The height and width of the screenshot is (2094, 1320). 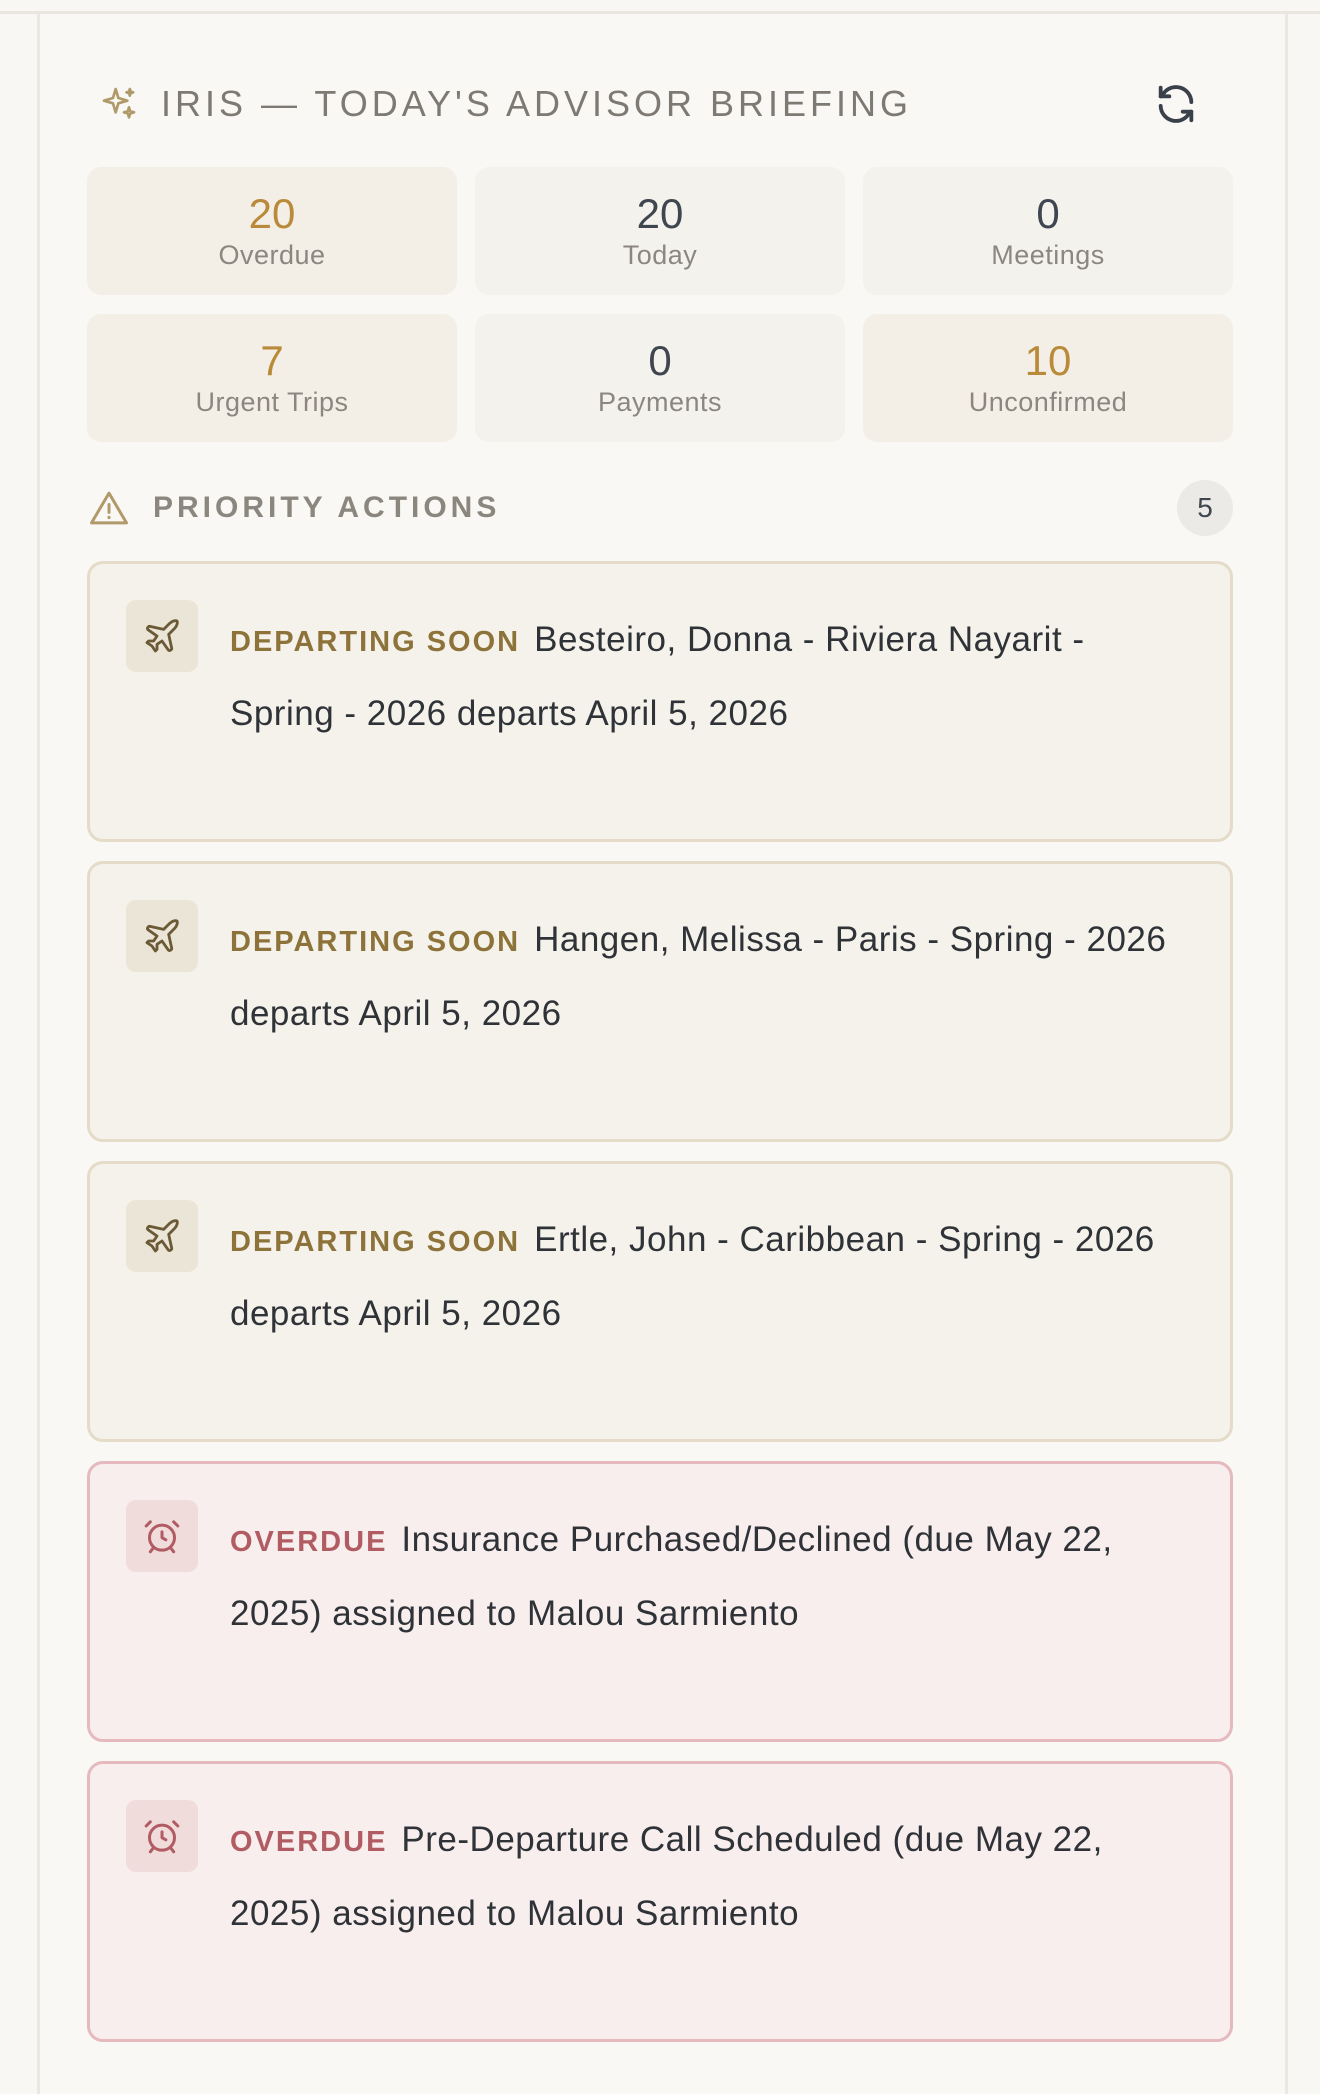 What do you see at coordinates (660, 402) in the screenshot?
I see `stat-label: Payments` at bounding box center [660, 402].